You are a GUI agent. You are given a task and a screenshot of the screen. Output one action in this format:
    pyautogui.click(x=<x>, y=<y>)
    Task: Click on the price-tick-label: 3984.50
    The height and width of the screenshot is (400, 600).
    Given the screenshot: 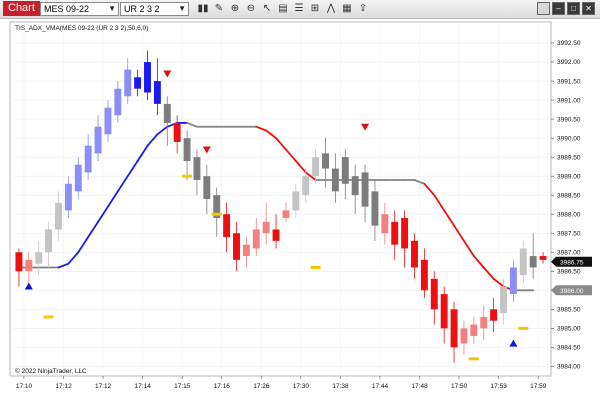 What is the action you would take?
    pyautogui.click(x=569, y=348)
    